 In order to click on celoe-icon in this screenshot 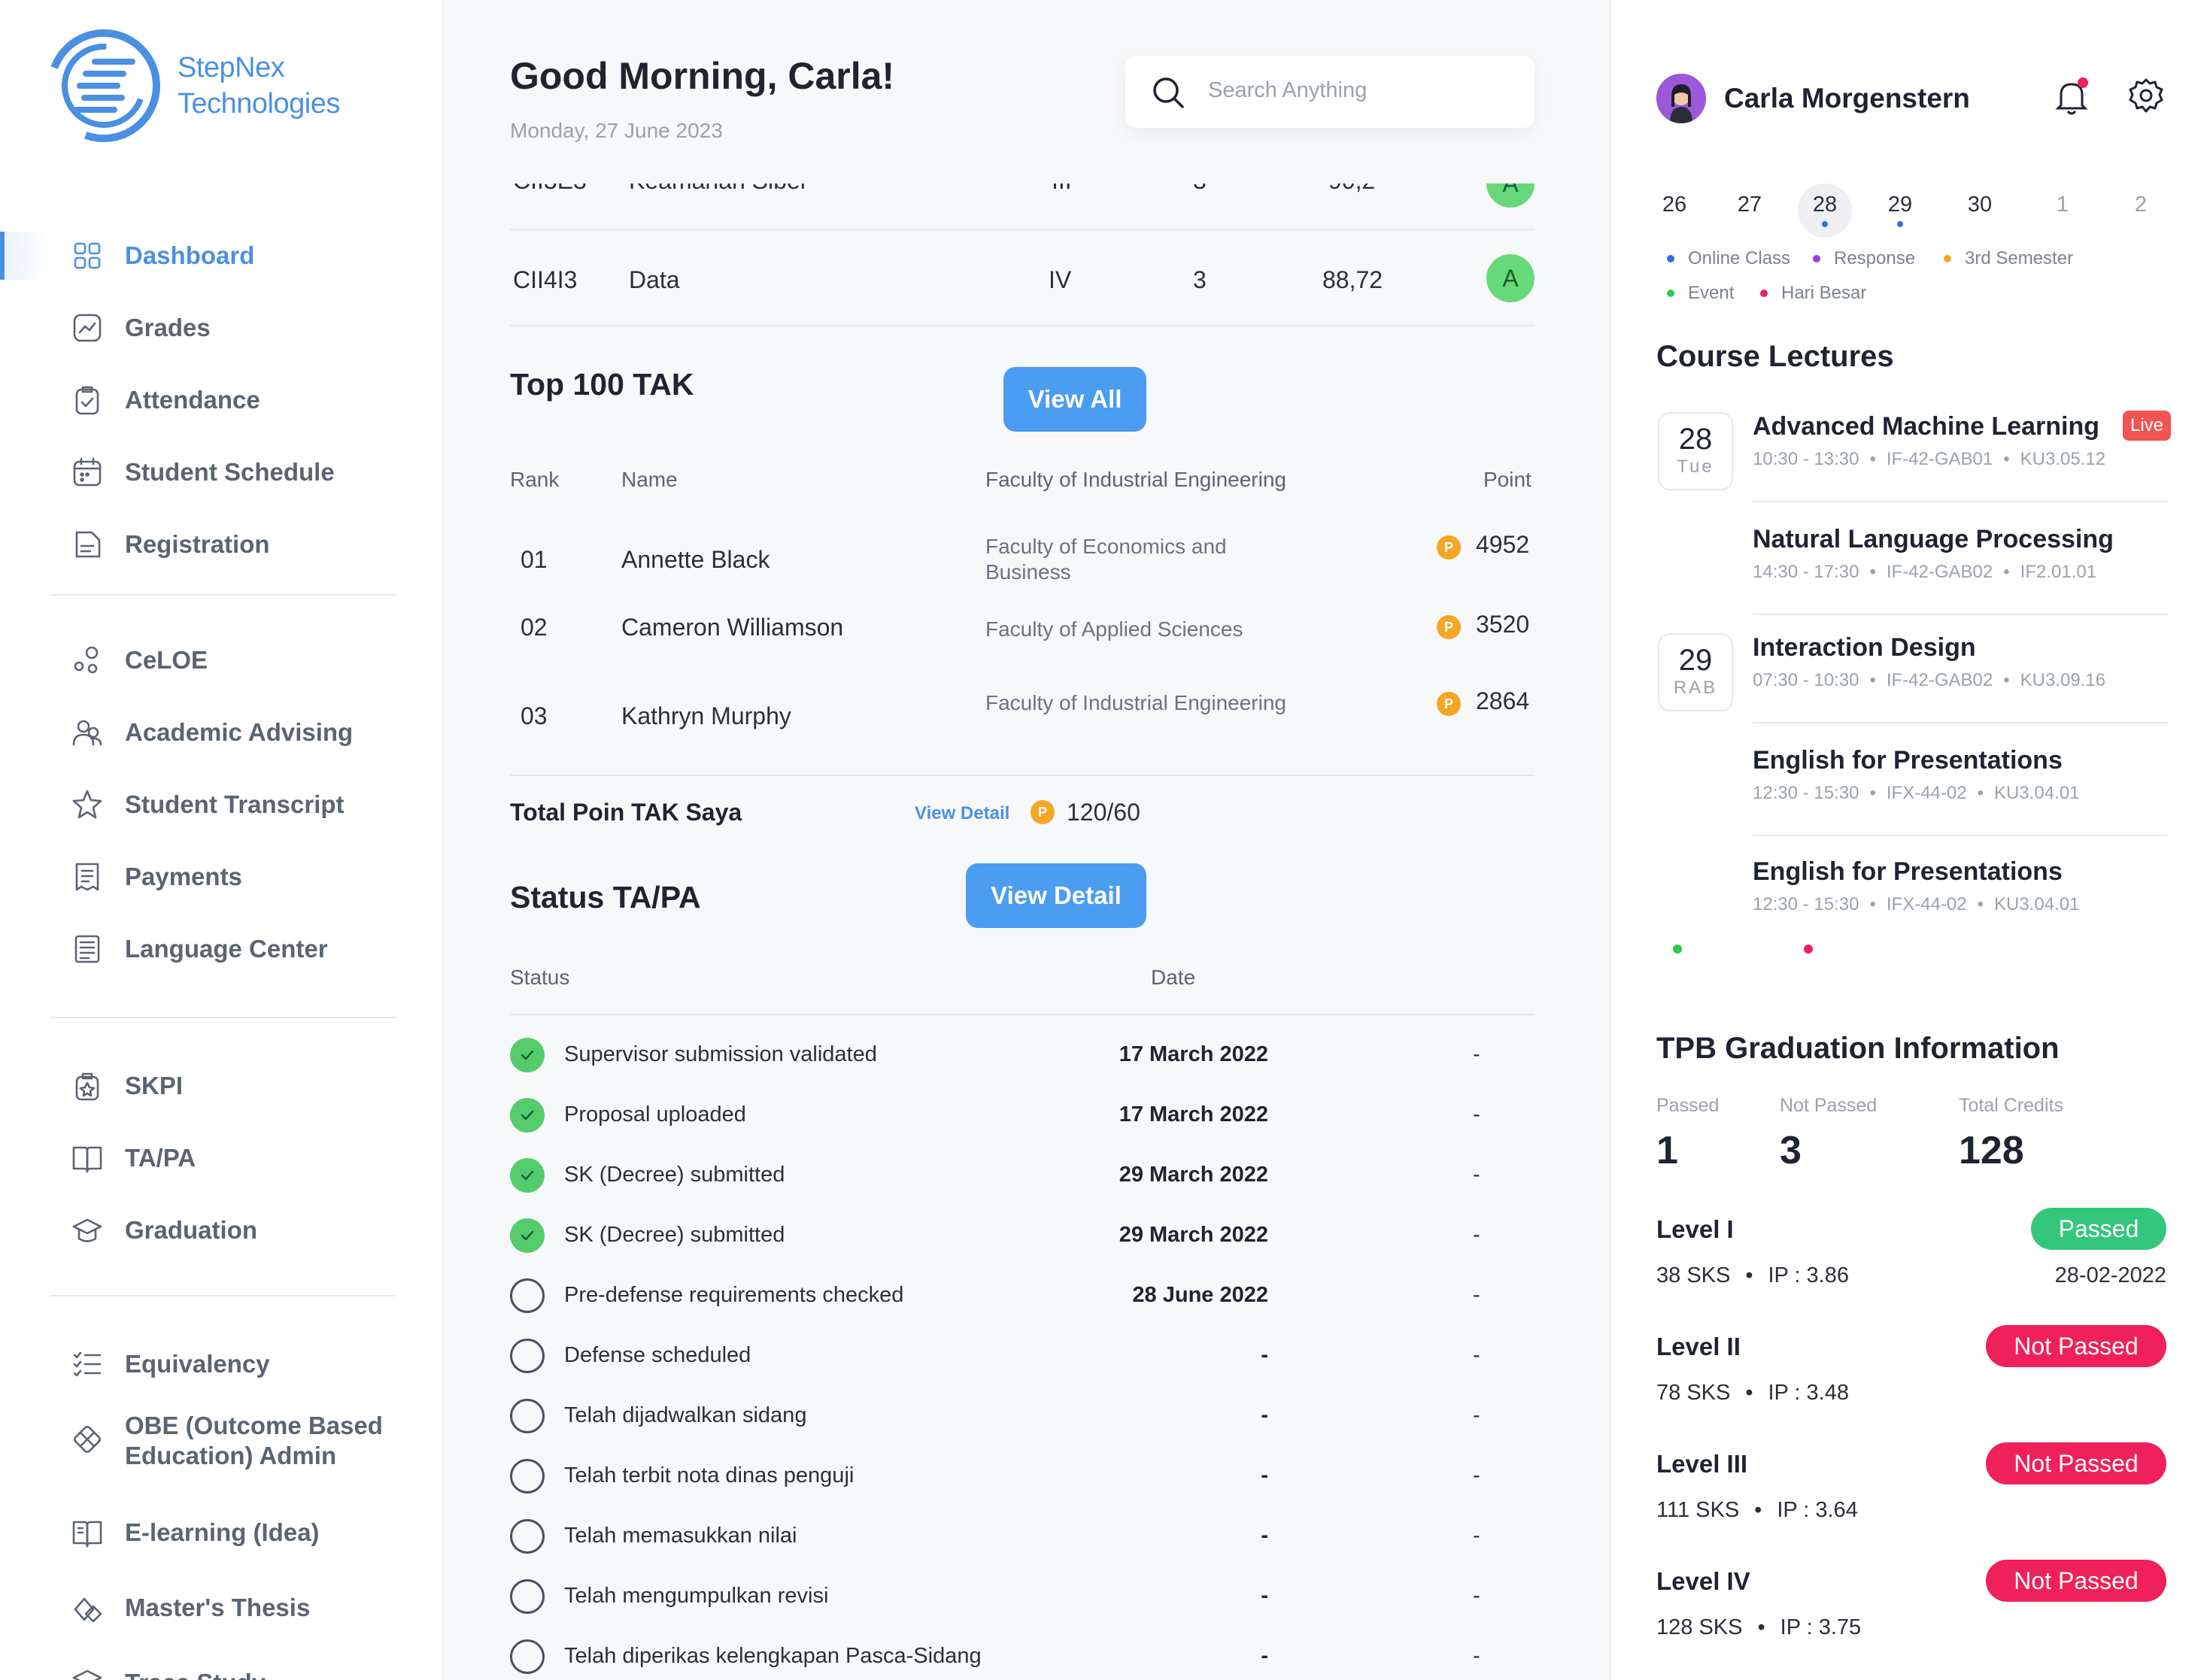, I will do `click(86, 660)`.